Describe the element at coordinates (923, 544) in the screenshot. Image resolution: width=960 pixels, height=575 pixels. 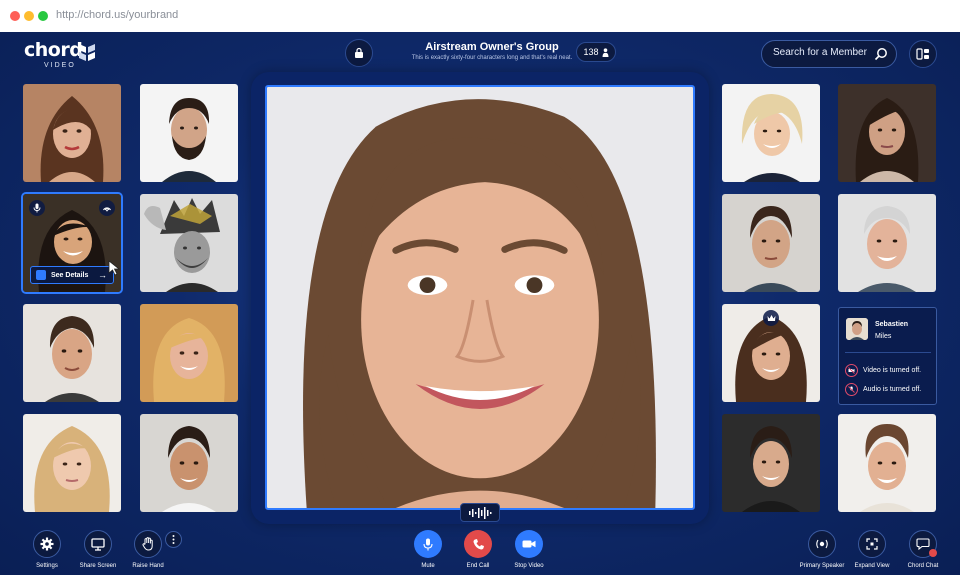
I see `chat-bubble-icon` at that location.